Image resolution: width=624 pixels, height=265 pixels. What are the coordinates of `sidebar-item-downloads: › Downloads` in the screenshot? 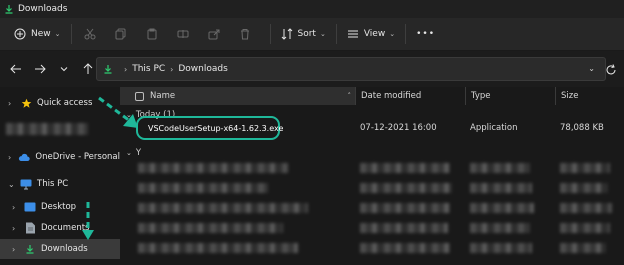 It's located at (60, 249).